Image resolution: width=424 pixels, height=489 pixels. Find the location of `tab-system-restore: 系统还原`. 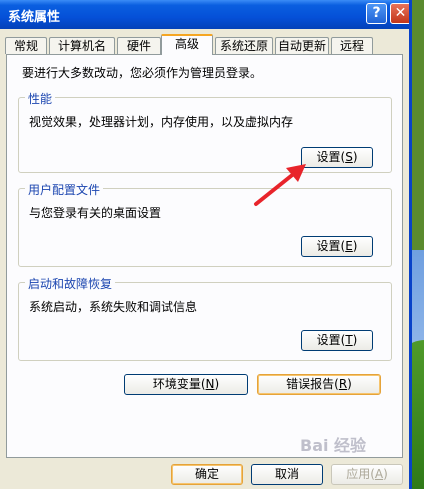

tab-system-restore: 系统还原 is located at coordinates (244, 45).